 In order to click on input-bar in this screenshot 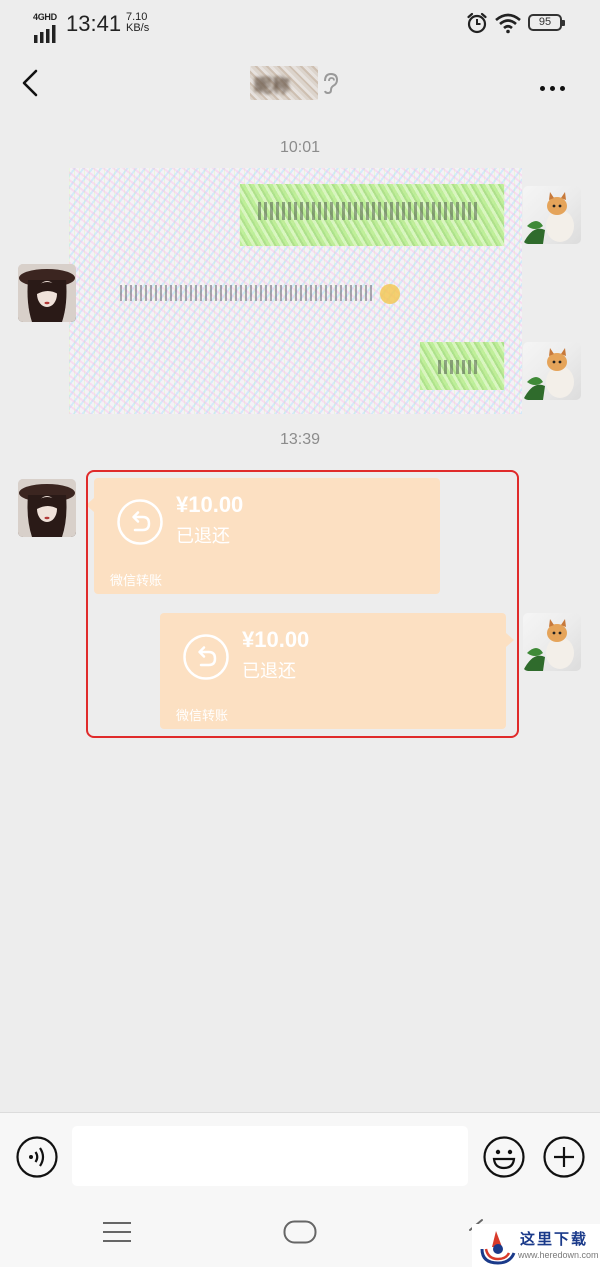, I will do `click(300, 1156)`.